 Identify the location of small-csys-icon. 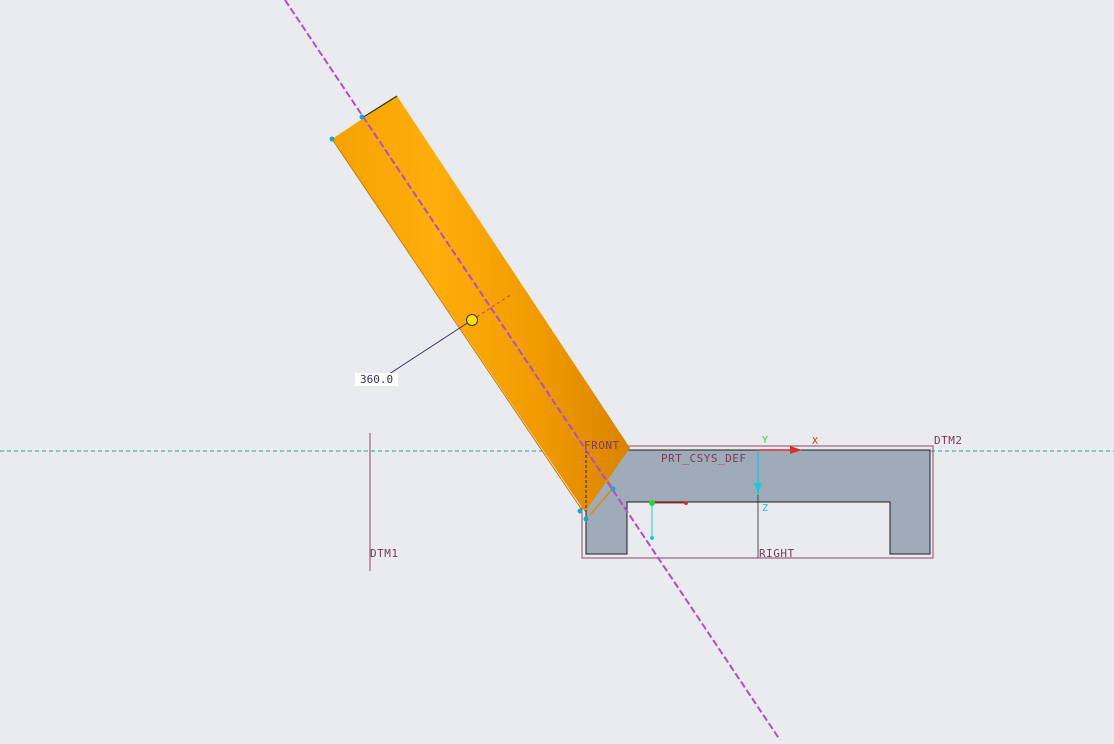
(668, 520).